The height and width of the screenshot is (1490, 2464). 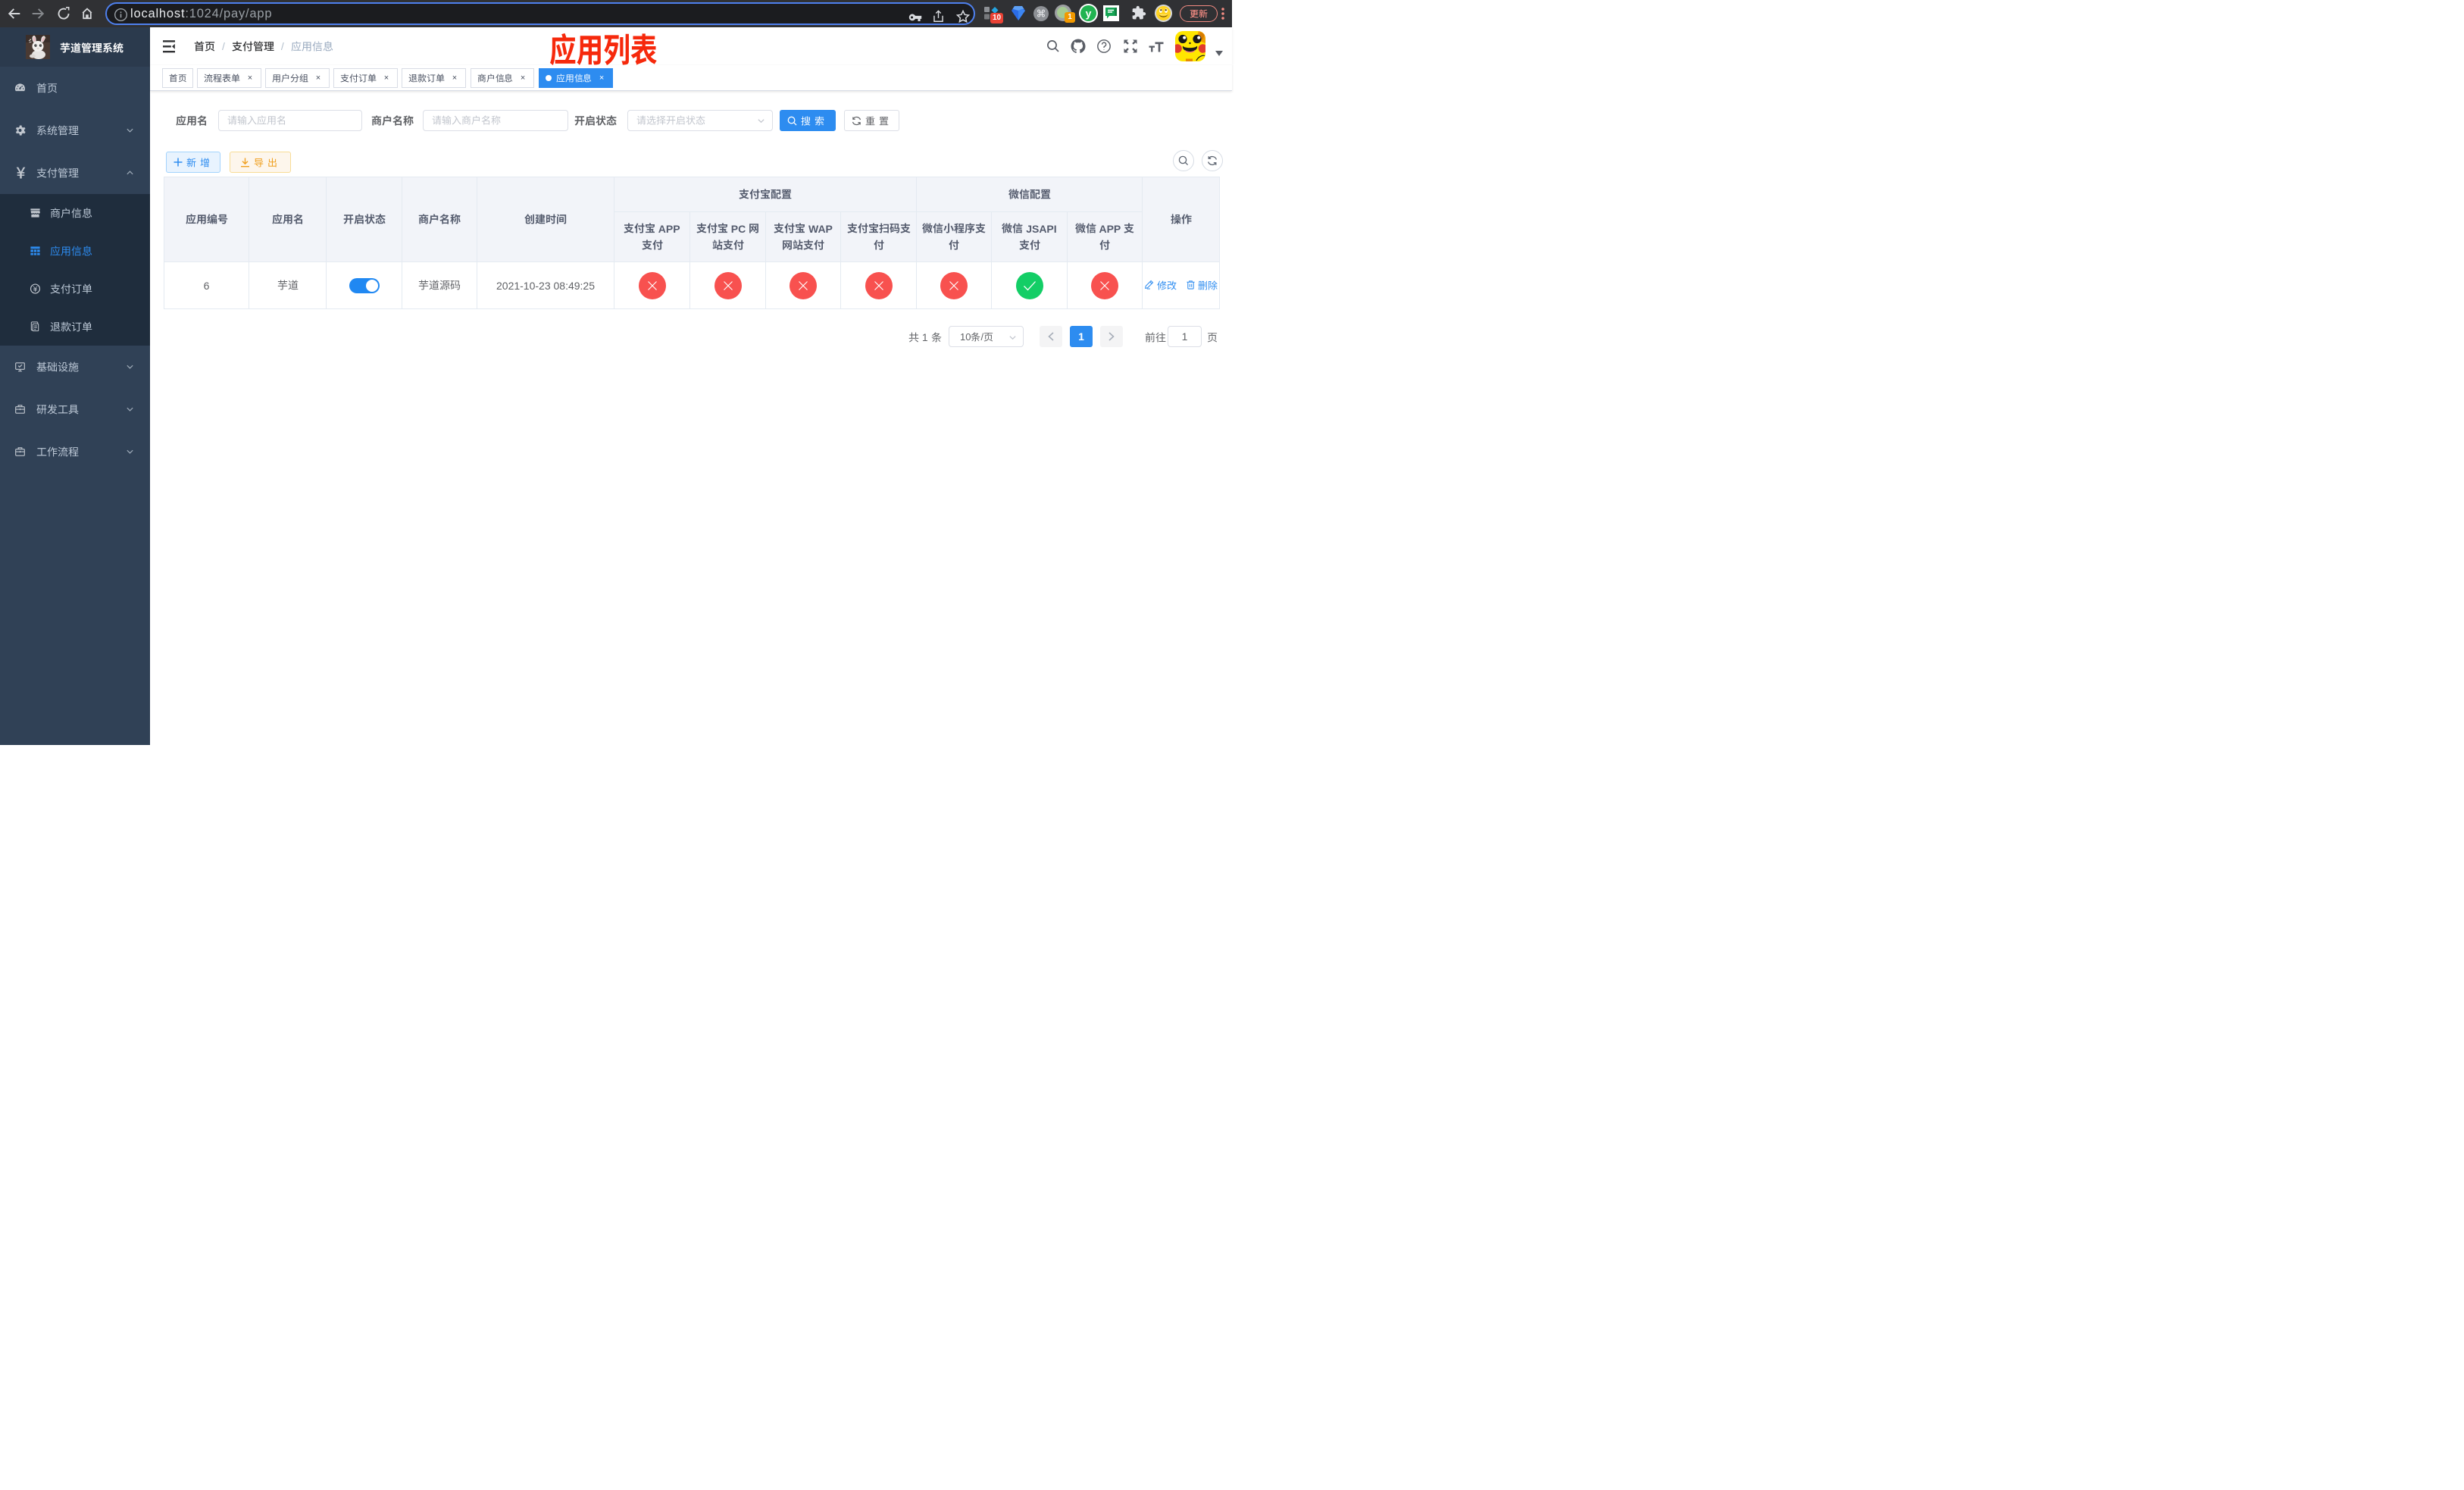 What do you see at coordinates (1089, 14) in the screenshot?
I see `svg-text: y` at bounding box center [1089, 14].